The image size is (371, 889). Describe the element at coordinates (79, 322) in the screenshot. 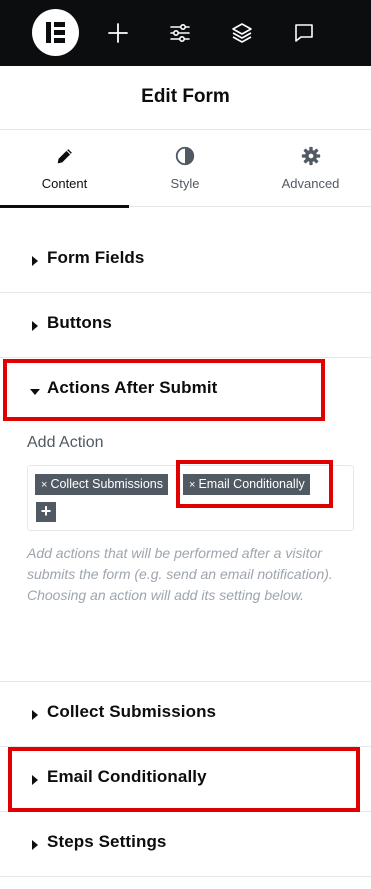

I see `section-label: Buttons` at that location.